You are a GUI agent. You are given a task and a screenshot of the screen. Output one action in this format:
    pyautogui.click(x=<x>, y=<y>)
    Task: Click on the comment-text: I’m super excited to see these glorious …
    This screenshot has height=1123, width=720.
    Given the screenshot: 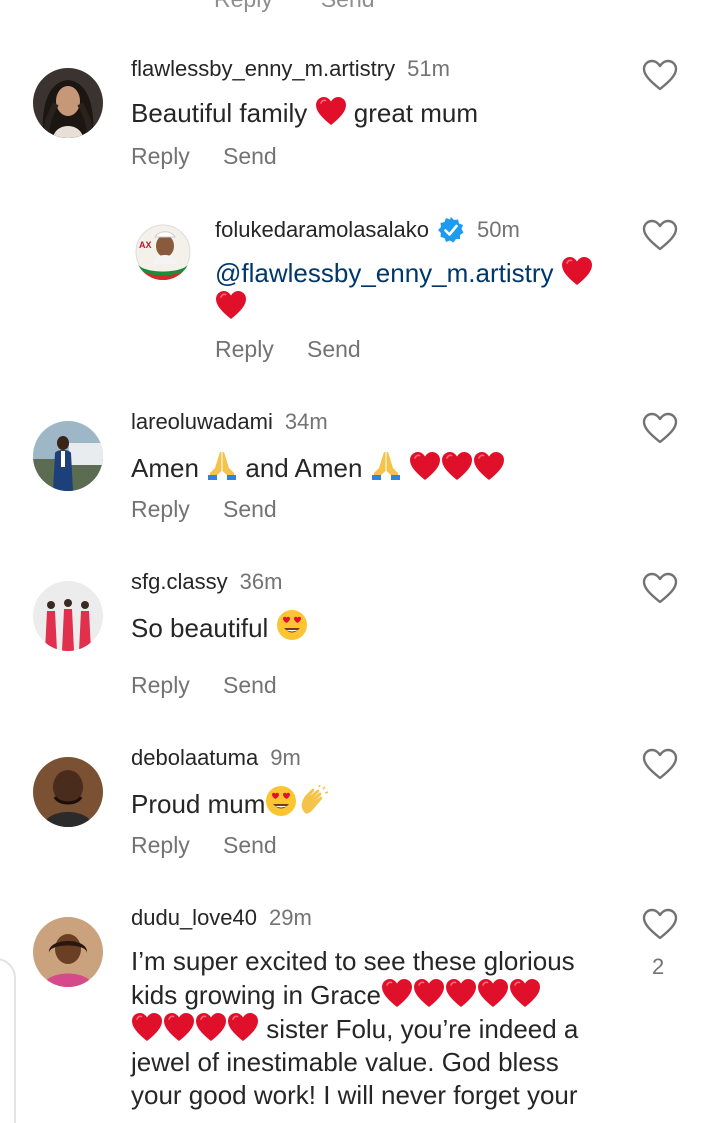 What is the action you would take?
    pyautogui.click(x=381, y=1028)
    